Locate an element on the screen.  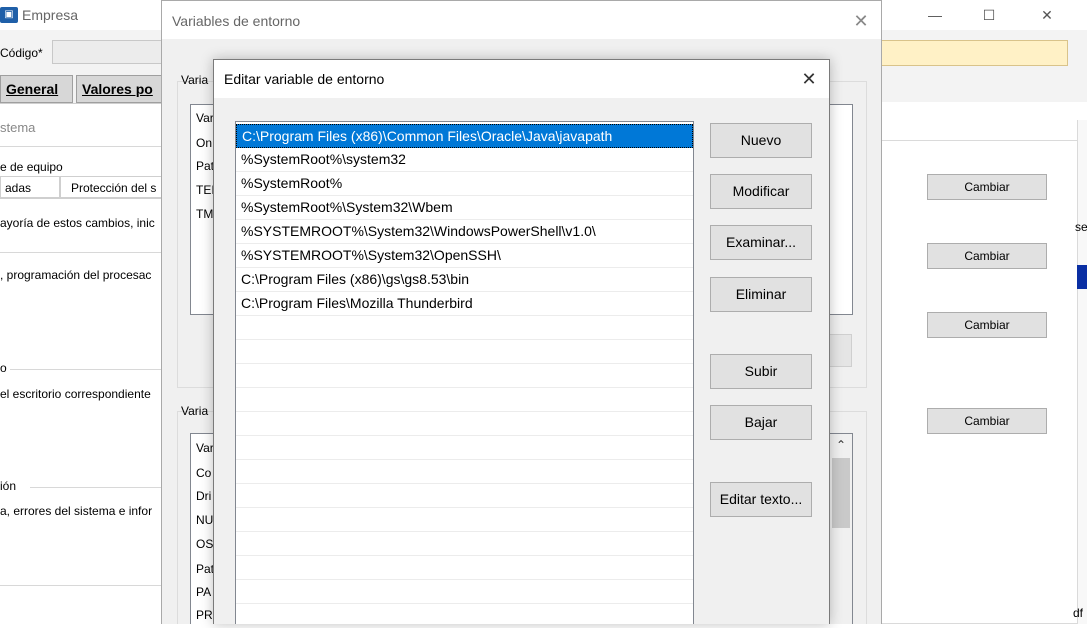
system-properties-right-group is located at coordinates (978, 382).